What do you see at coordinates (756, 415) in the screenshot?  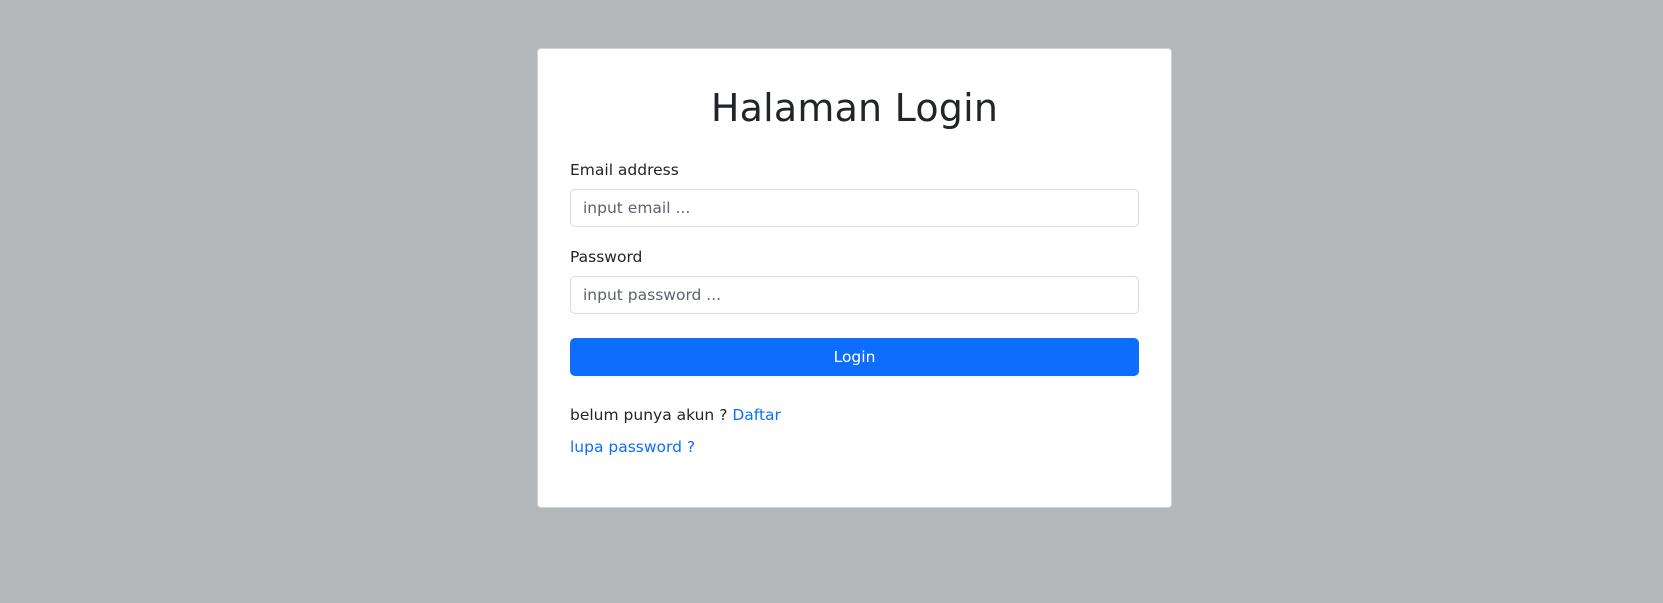 I see `register-link: Daftar` at bounding box center [756, 415].